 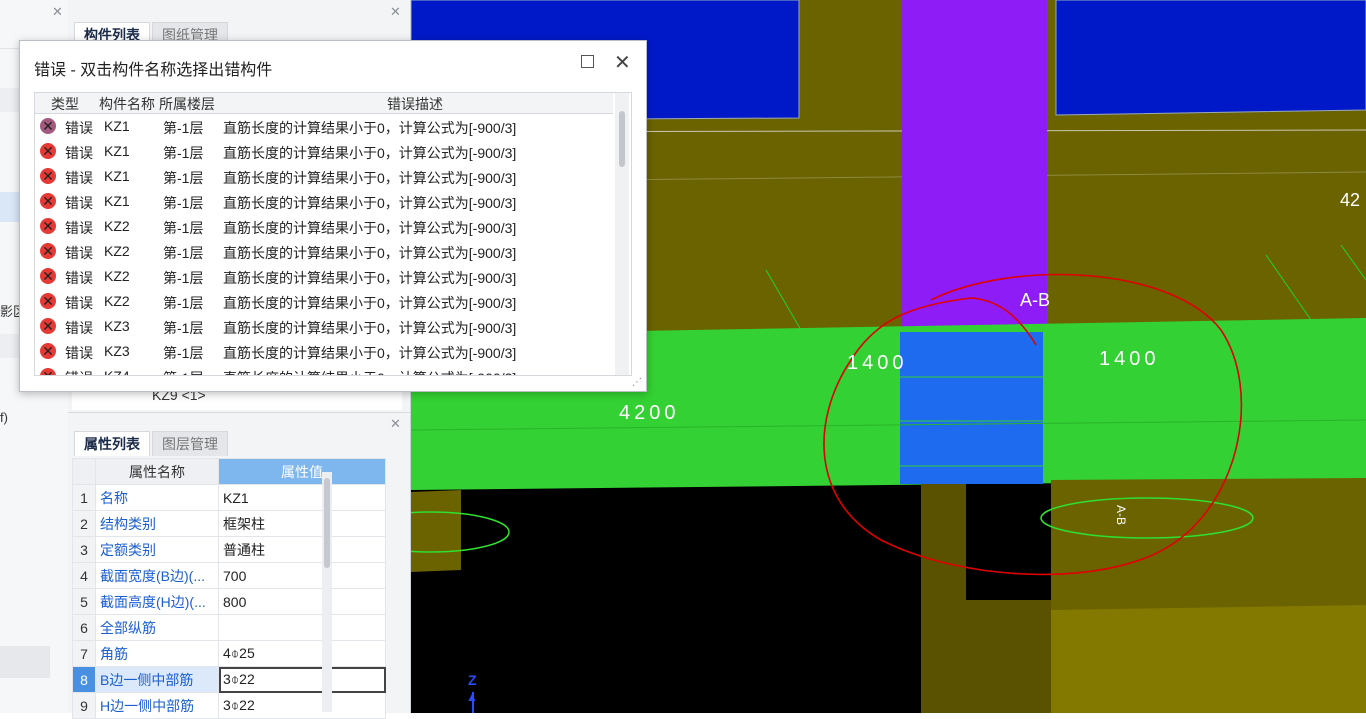 I want to click on row-index: 7, so click(x=84, y=653).